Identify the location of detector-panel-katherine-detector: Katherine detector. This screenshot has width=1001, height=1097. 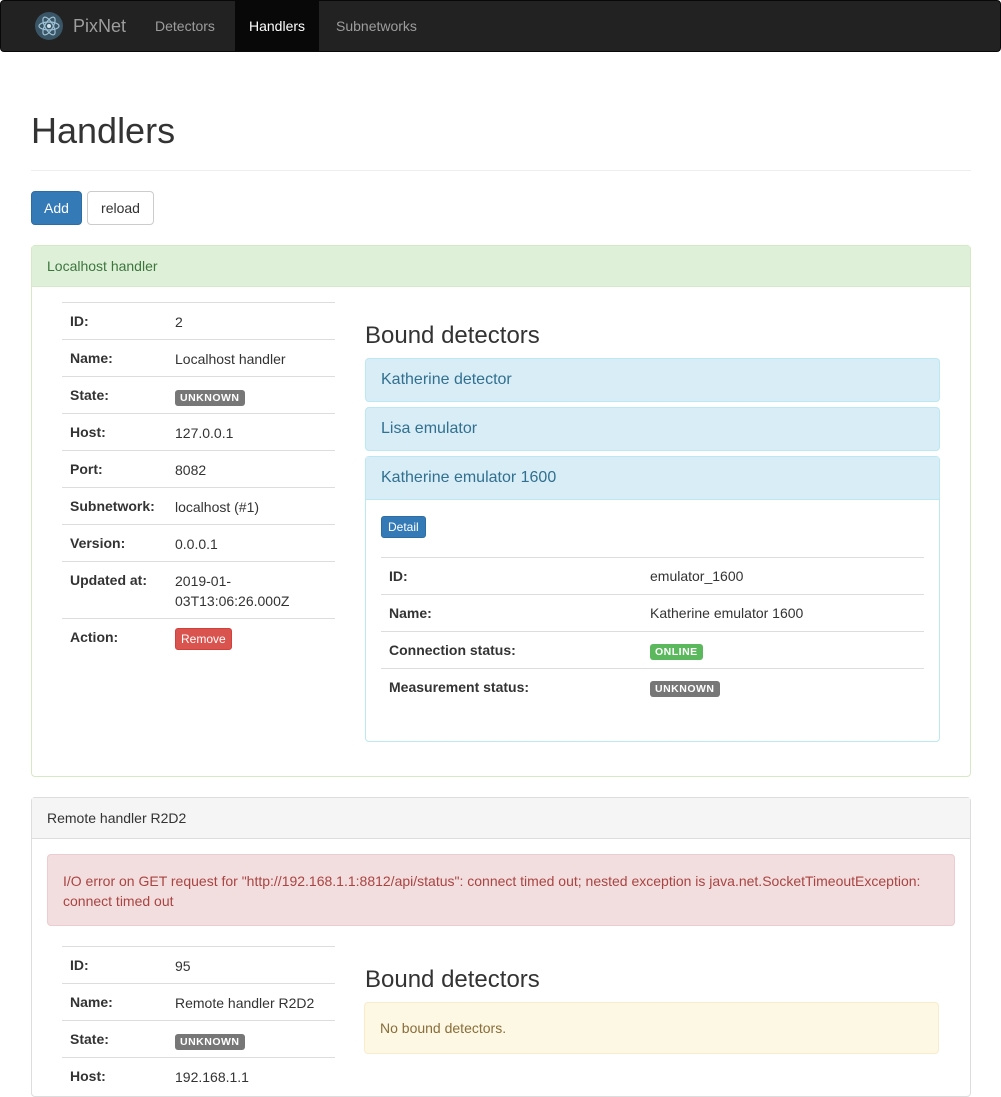
(652, 380).